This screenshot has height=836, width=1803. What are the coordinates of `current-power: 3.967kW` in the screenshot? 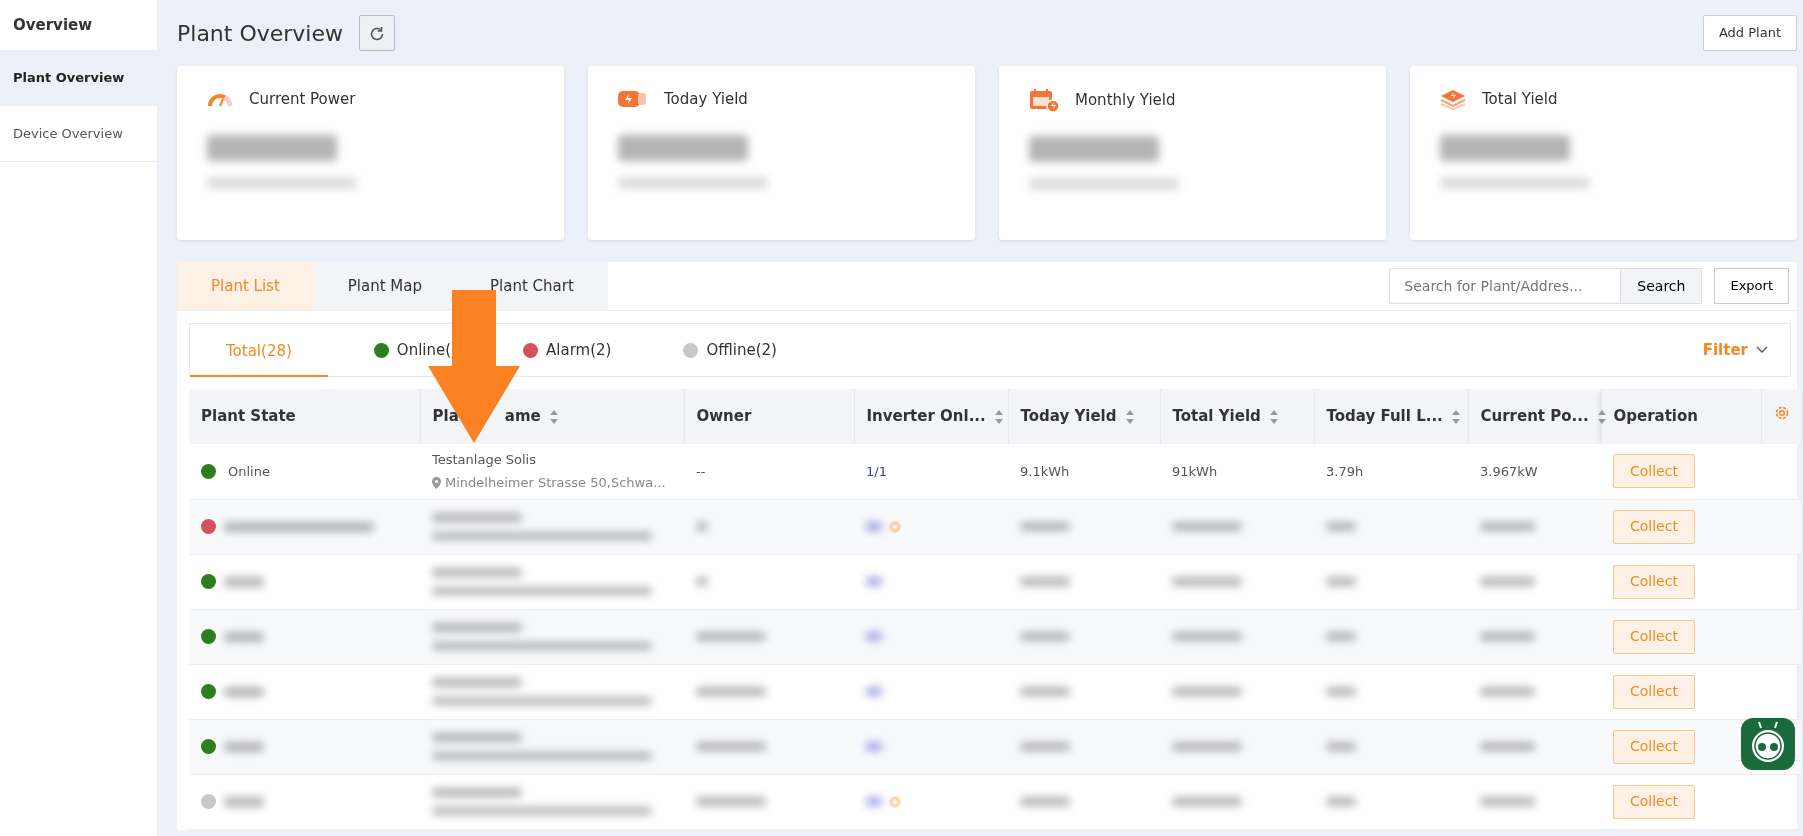 It's located at (1509, 471).